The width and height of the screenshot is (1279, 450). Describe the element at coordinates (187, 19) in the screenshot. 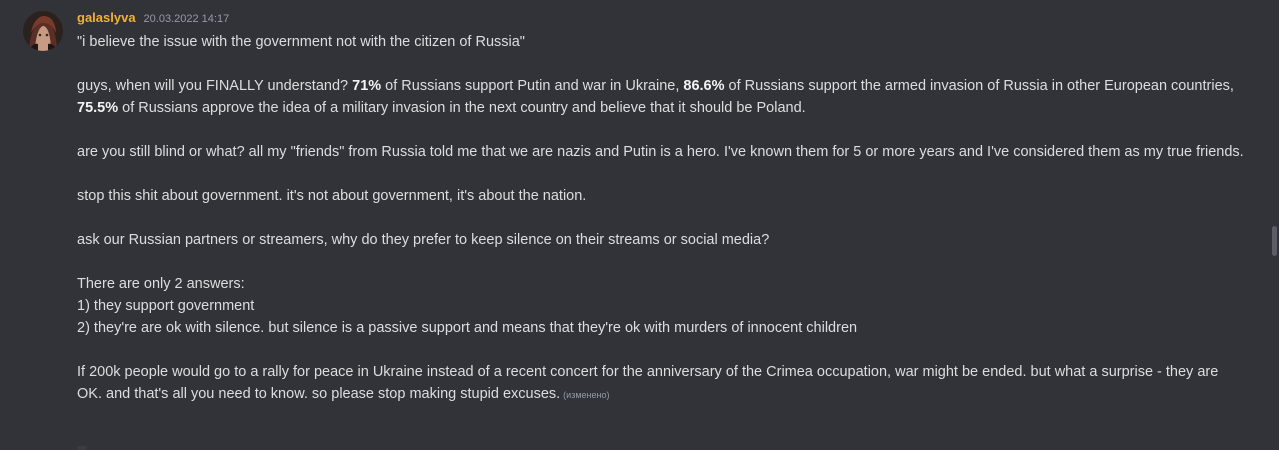

I see `message-timestamp: 20.03.2022 14:17` at that location.